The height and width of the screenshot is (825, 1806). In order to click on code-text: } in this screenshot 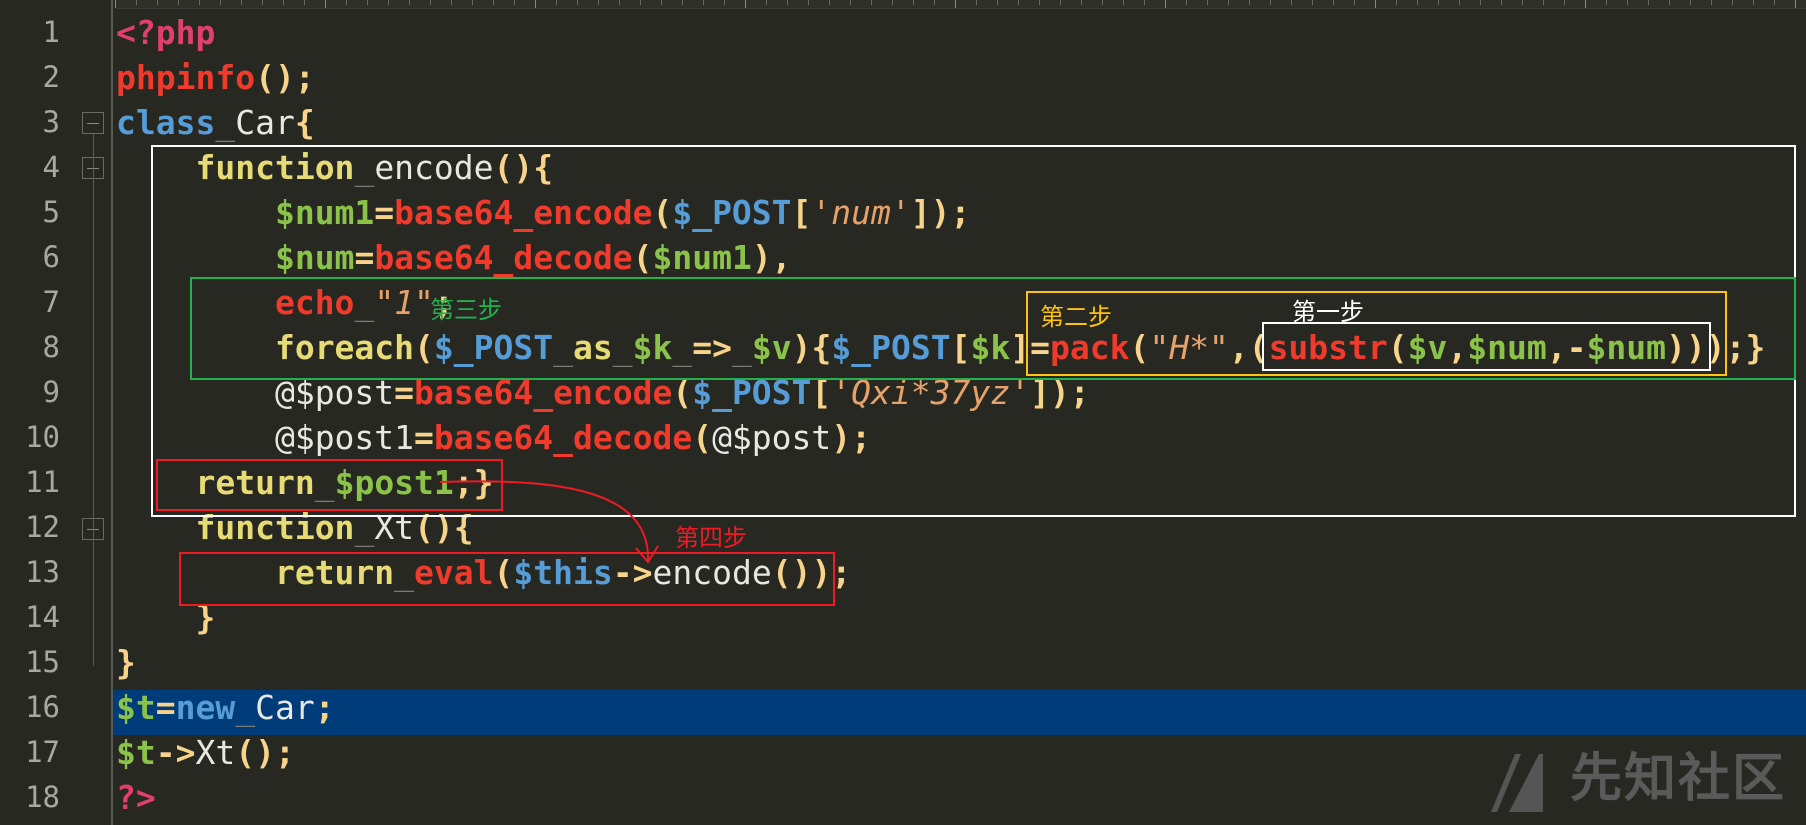, I will do `click(126, 662)`.